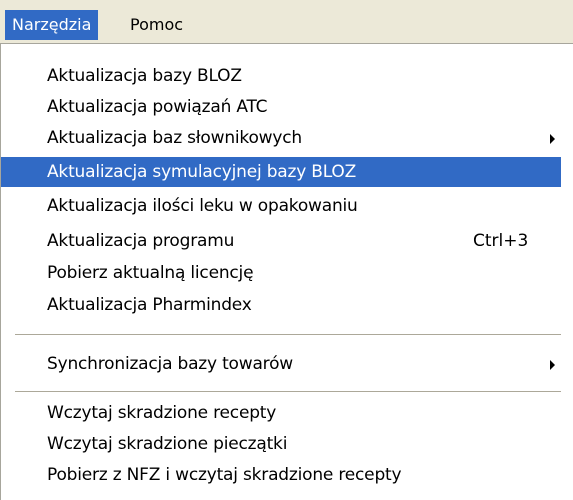 This screenshot has width=573, height=500. I want to click on menu-item-update-atc: Aktualizacja powiązań ATC, so click(281, 107).